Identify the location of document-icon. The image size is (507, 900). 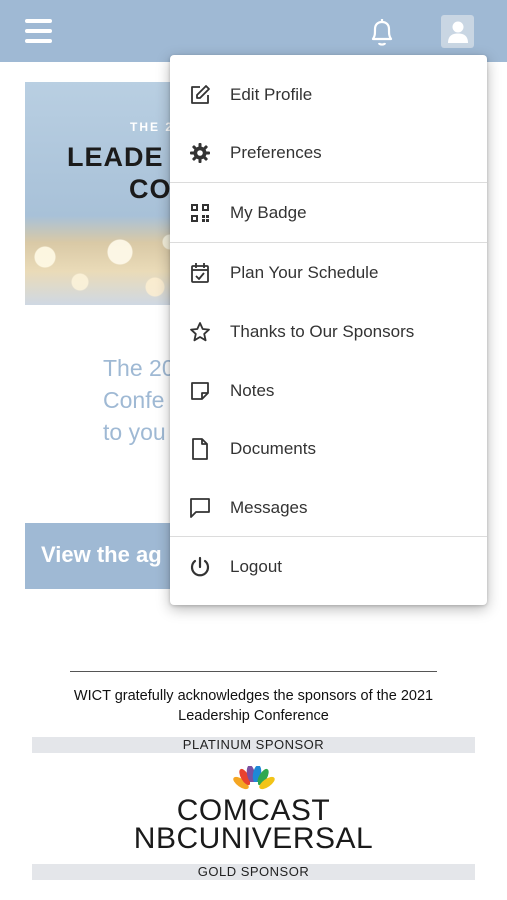
(200, 448).